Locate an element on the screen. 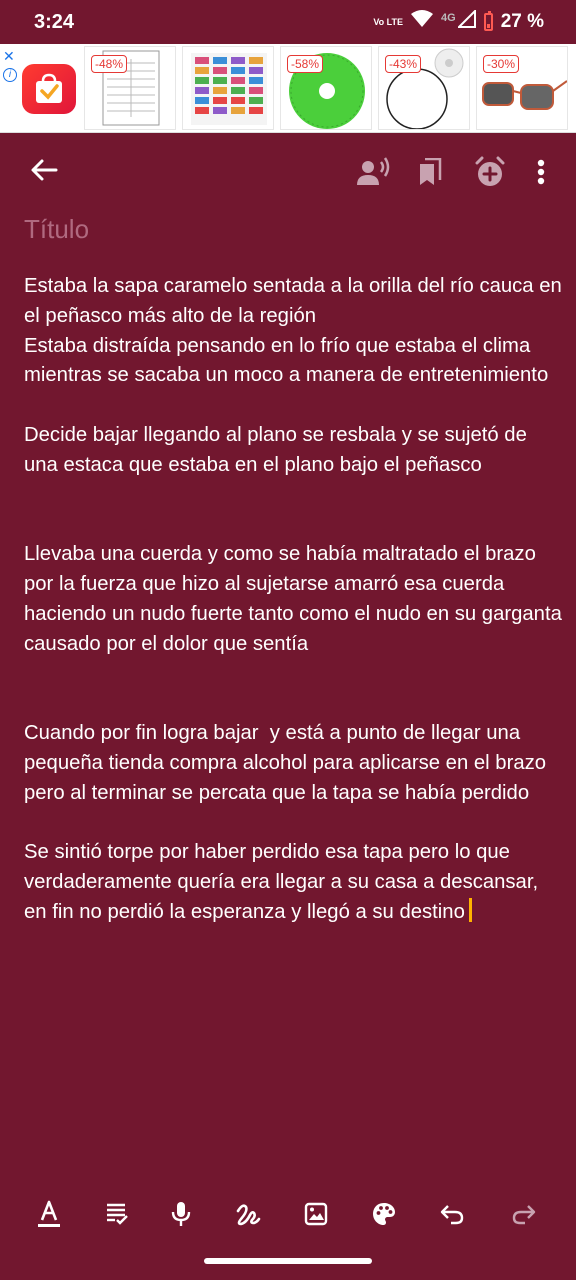  network-type: 4G is located at coordinates (448, 18).